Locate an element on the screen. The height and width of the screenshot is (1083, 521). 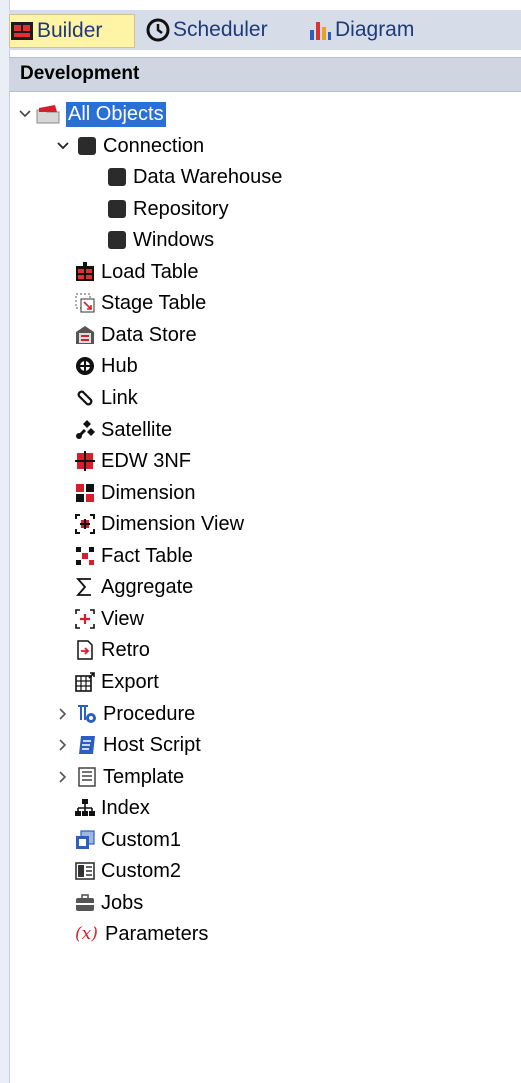
view-icon is located at coordinates (85, 619).